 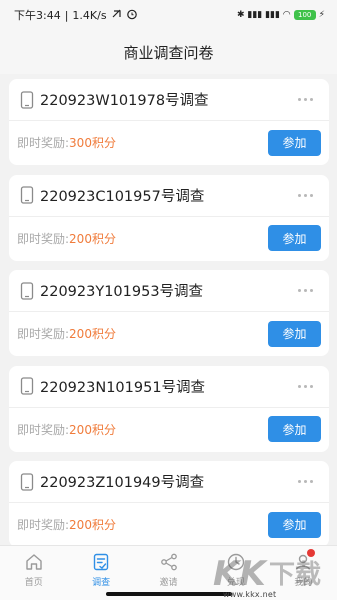 What do you see at coordinates (263, 15) in the screenshot?
I see `signal-indicators: ✱ ▮▮▮ ▮▮▮ ◠` at bounding box center [263, 15].